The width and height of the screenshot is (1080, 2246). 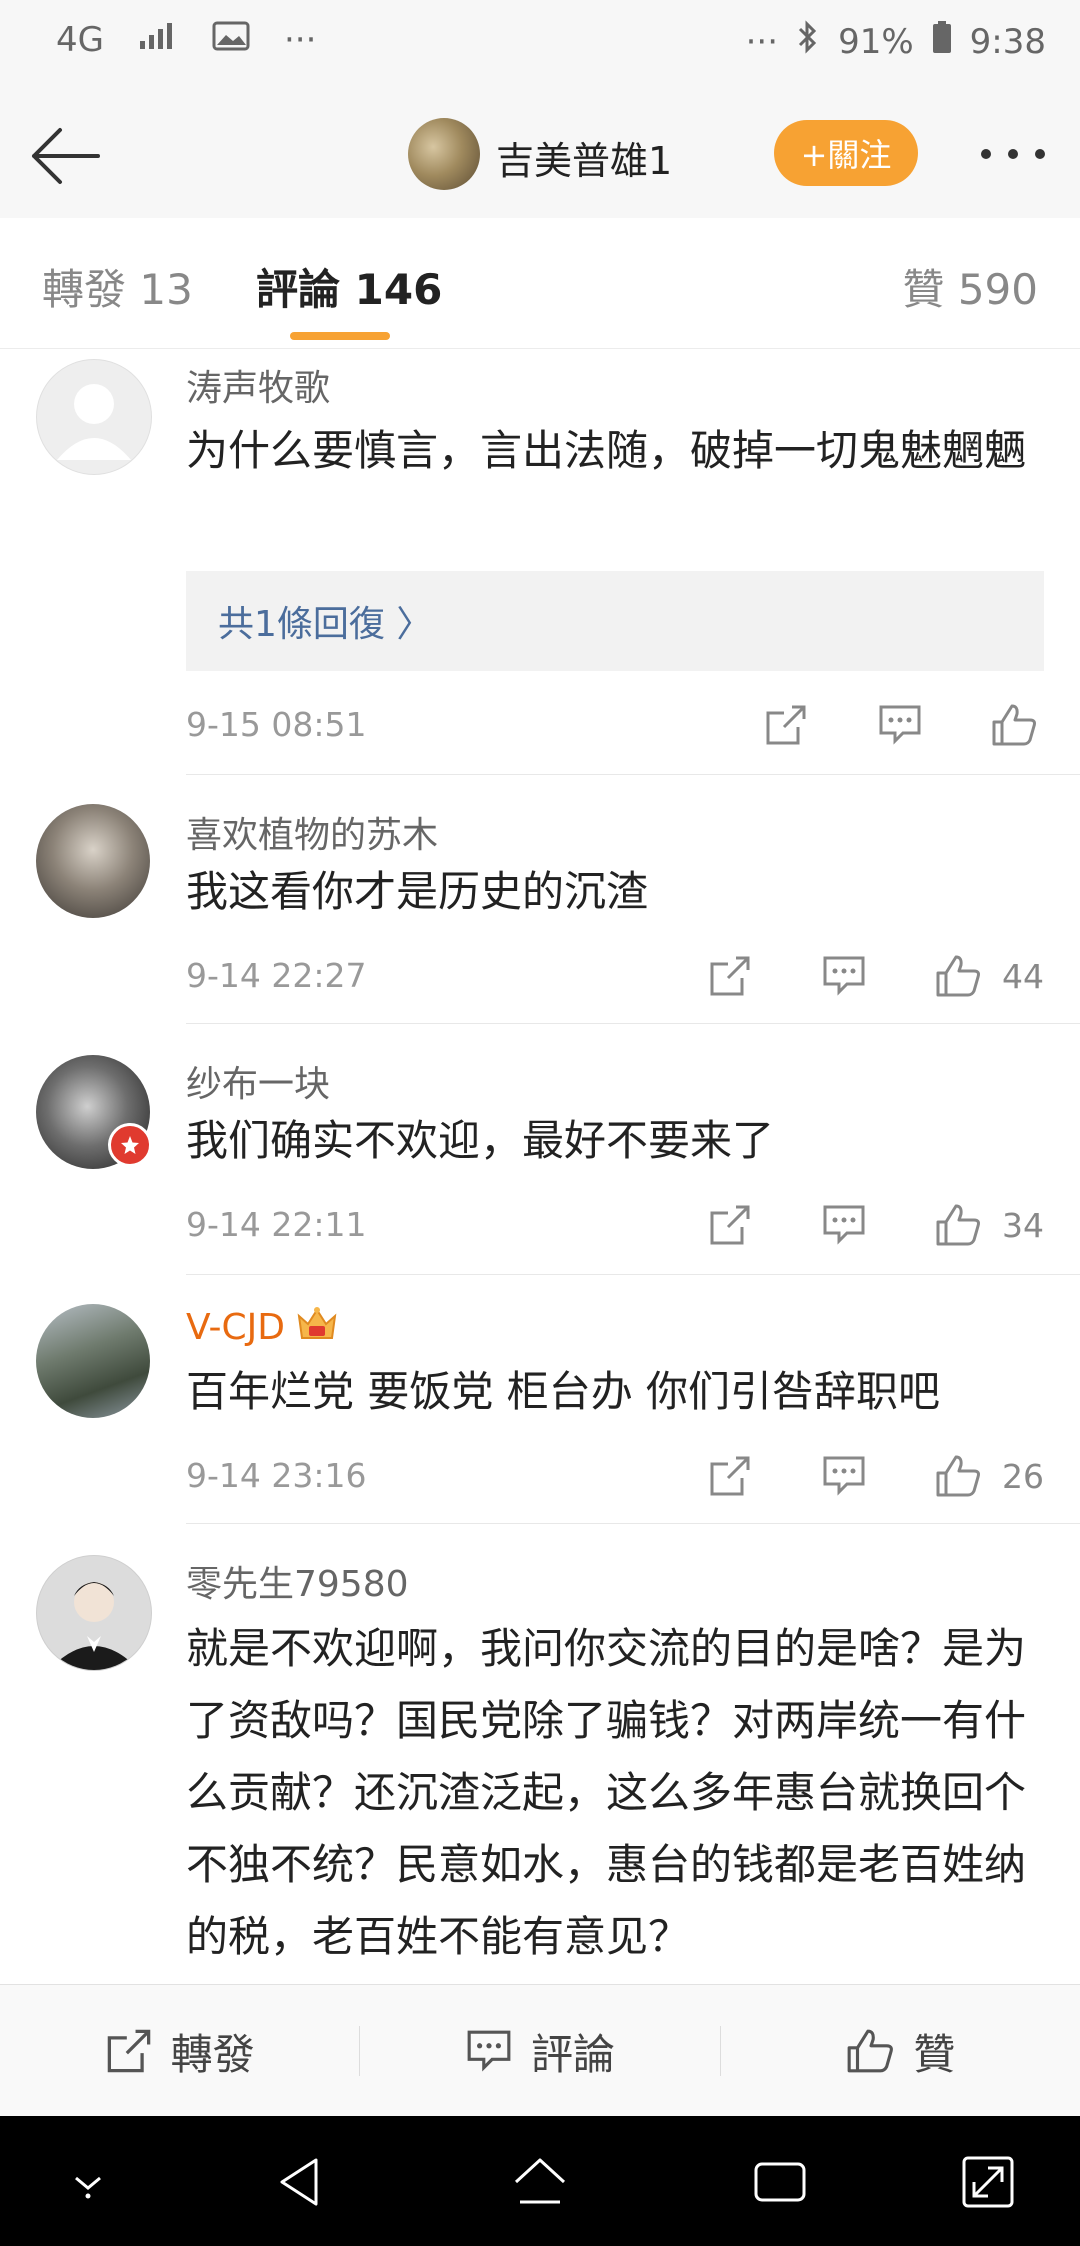 I want to click on more-options-button, so click(x=1013, y=154).